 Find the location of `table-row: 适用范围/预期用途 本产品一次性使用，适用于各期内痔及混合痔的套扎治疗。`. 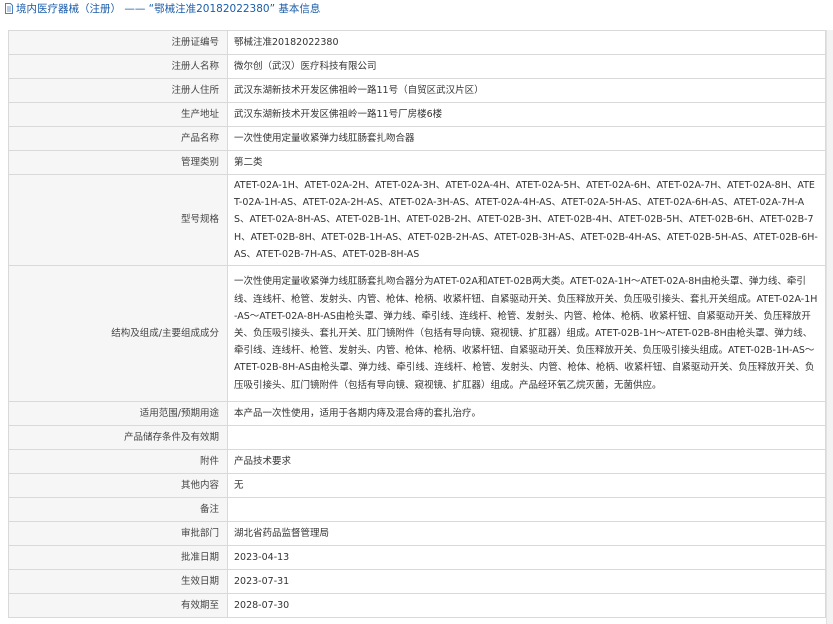

table-row: 适用范围/预期用途 本产品一次性使用，适用于各期内痔及混合痔的套扎治疗。 is located at coordinates (417, 414).